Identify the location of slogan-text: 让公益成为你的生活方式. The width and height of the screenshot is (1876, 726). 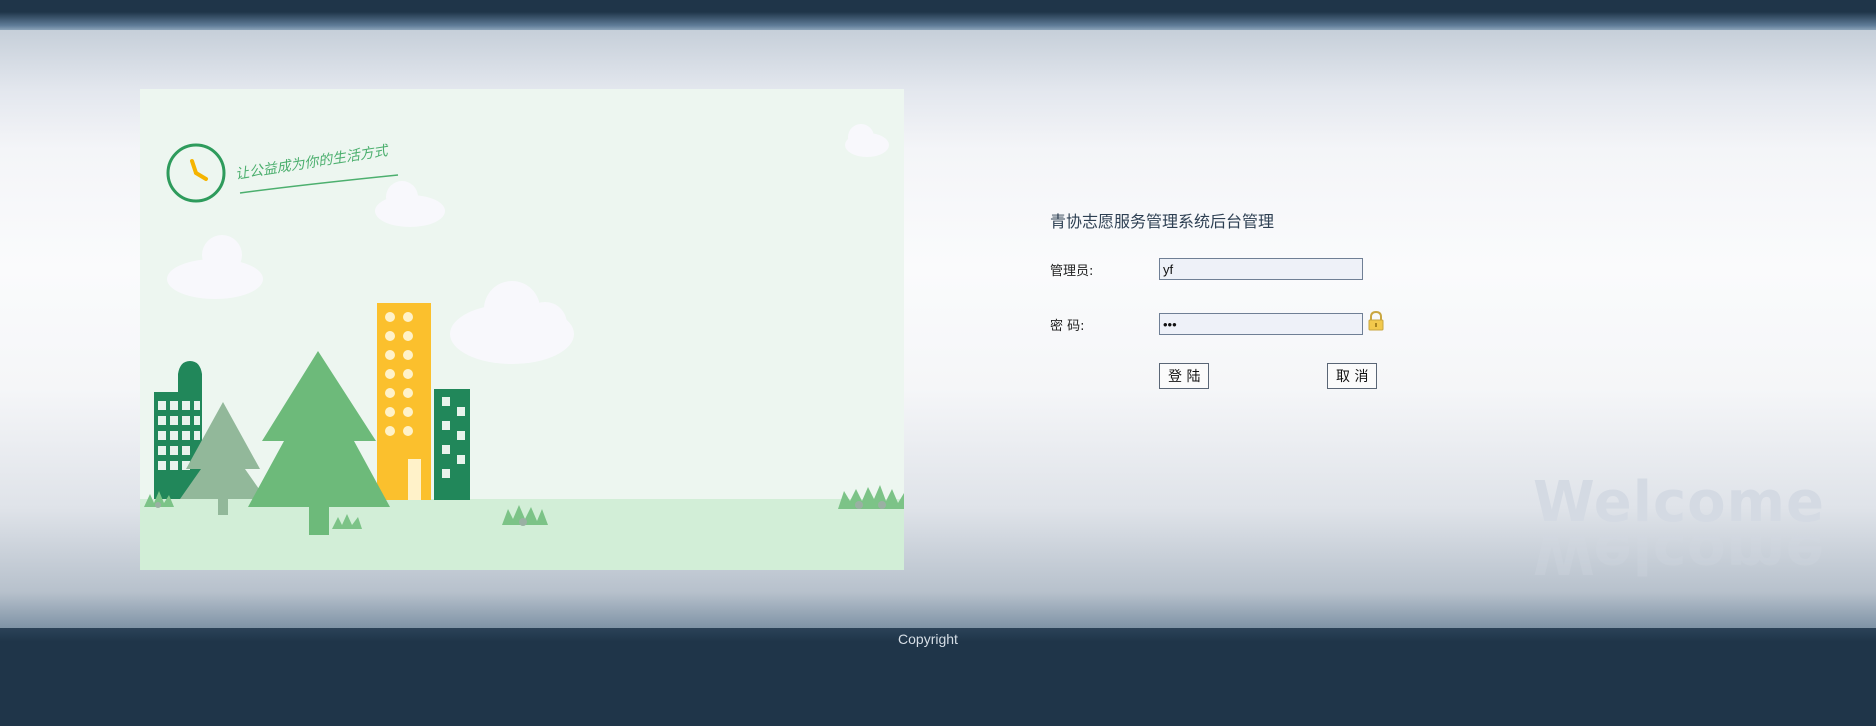
(312, 163).